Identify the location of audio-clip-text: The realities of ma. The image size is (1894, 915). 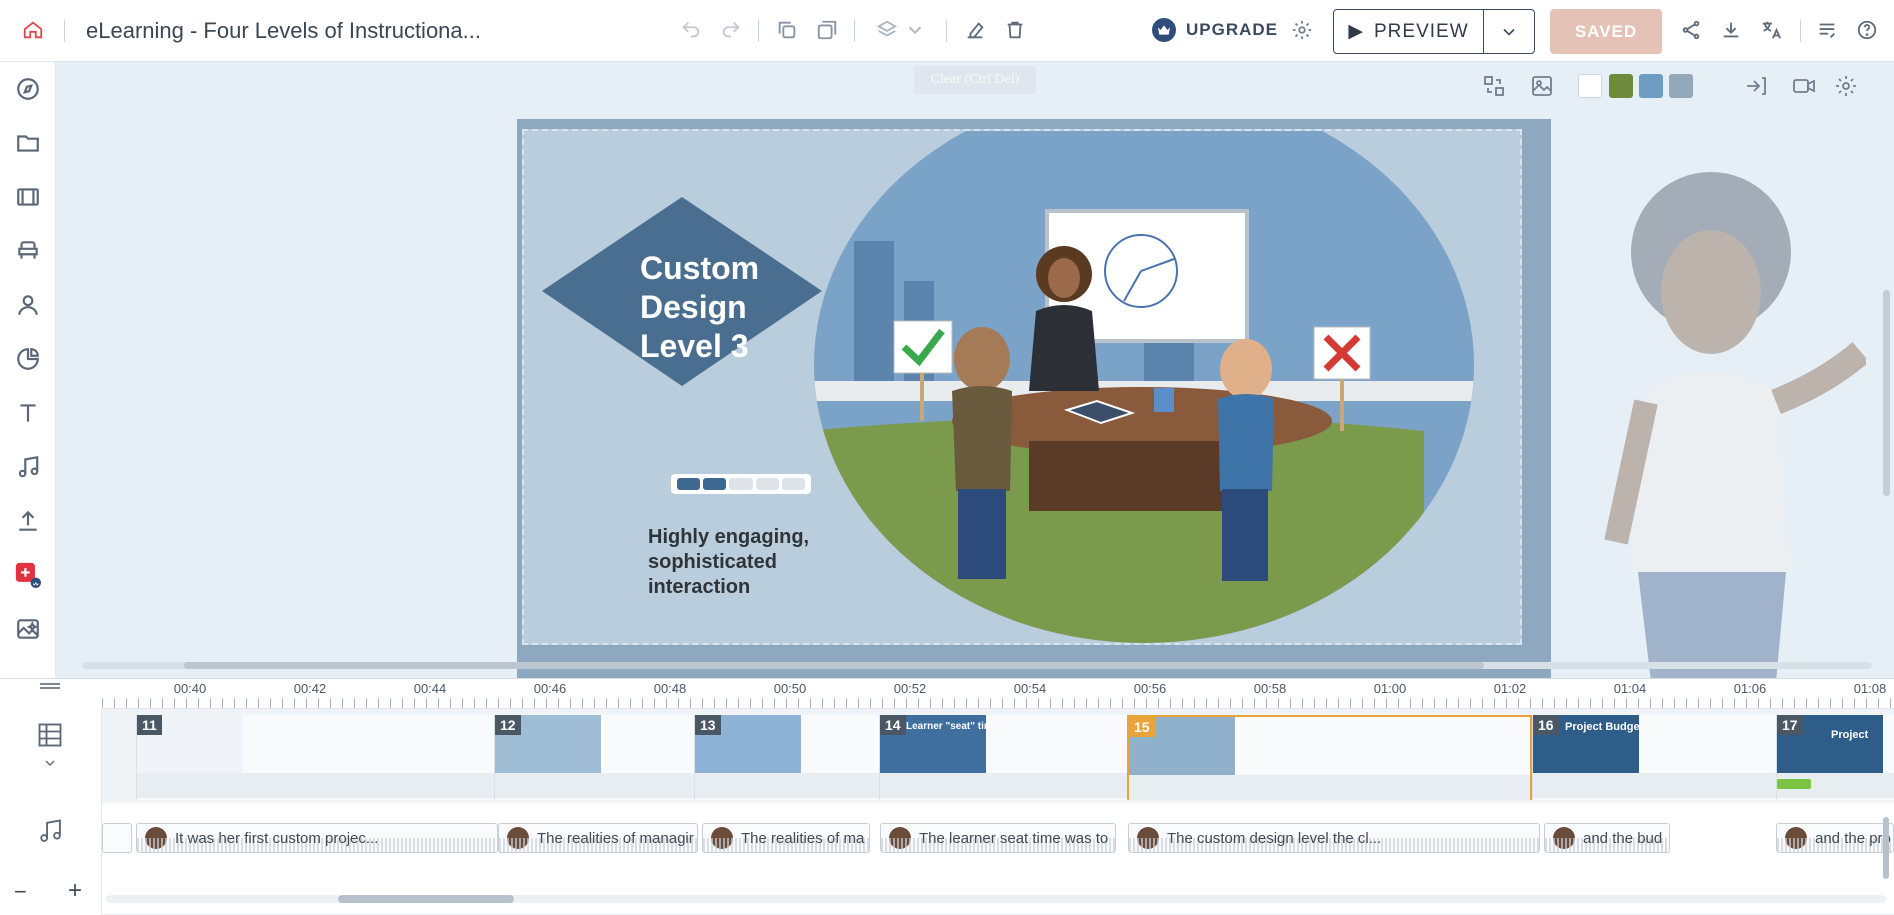
(803, 838).